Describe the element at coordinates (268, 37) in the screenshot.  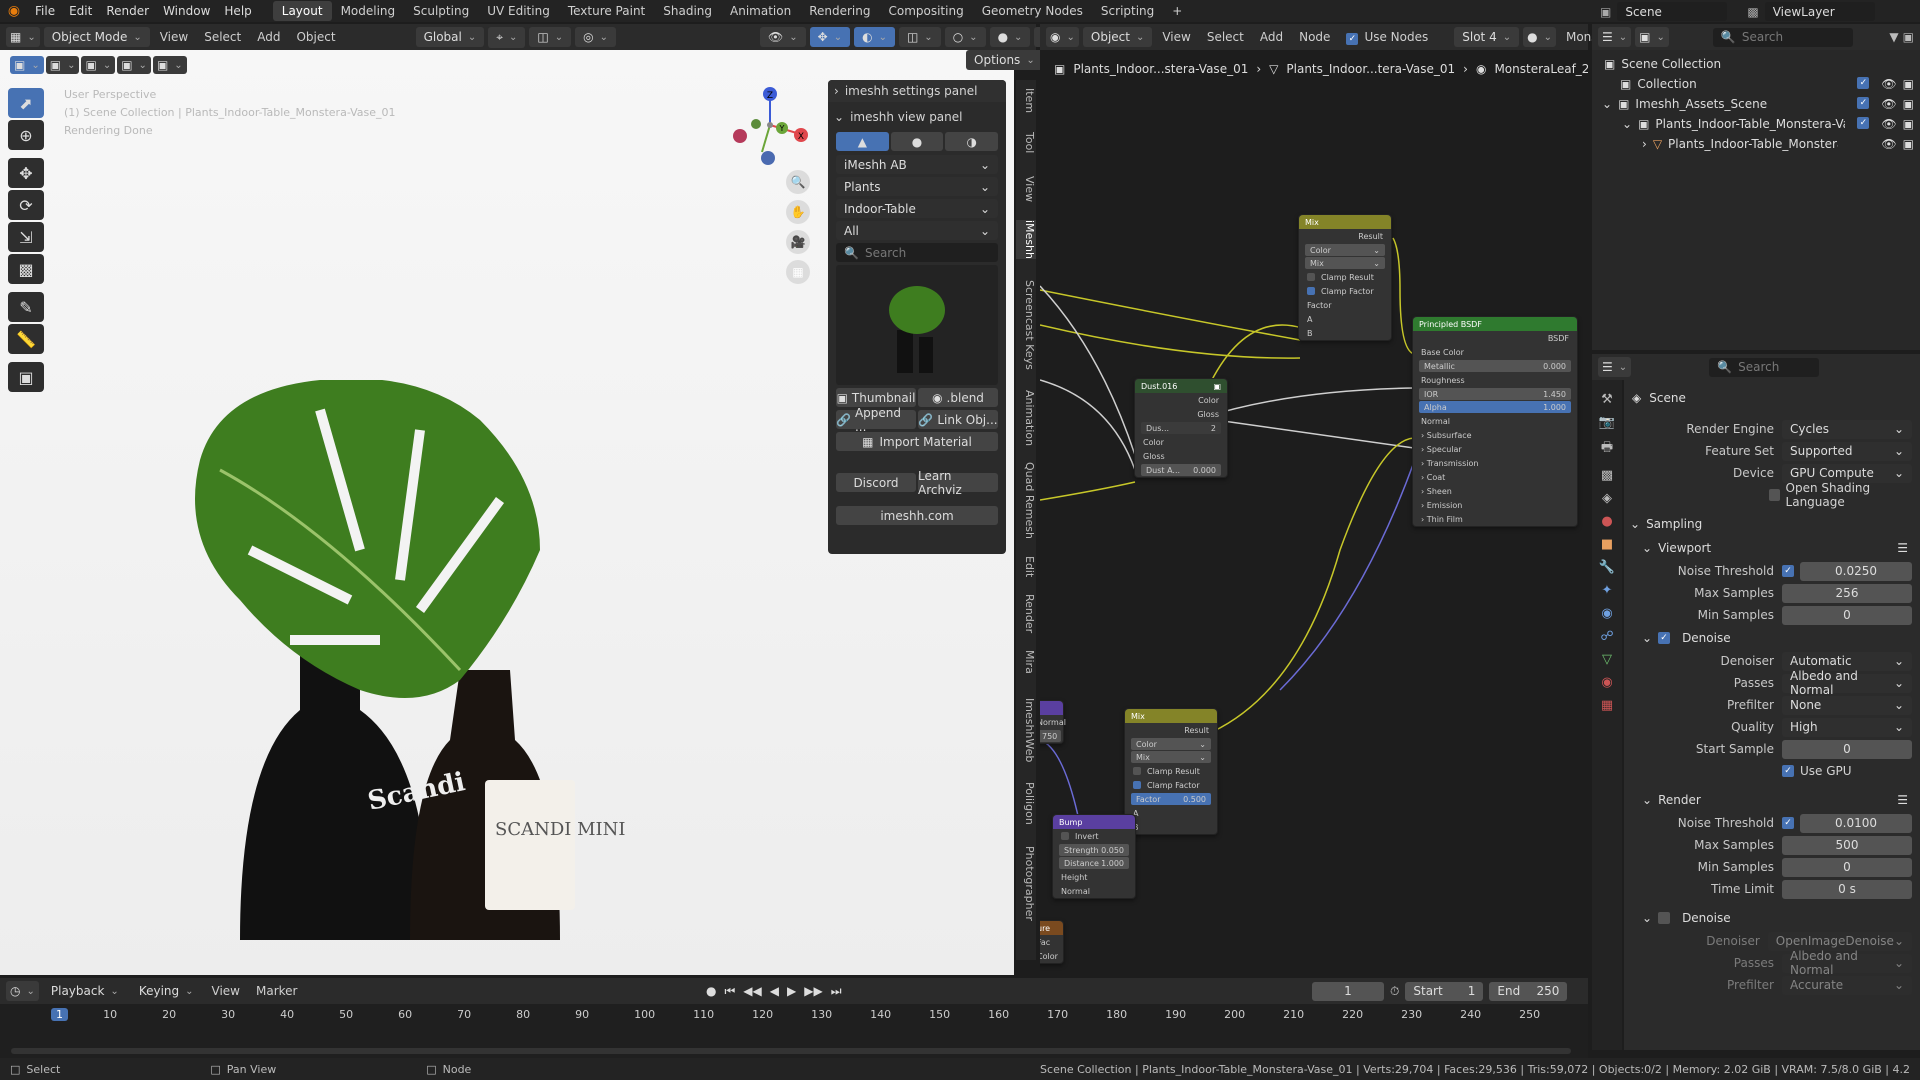
I see `viewport-menu-add: Add` at that location.